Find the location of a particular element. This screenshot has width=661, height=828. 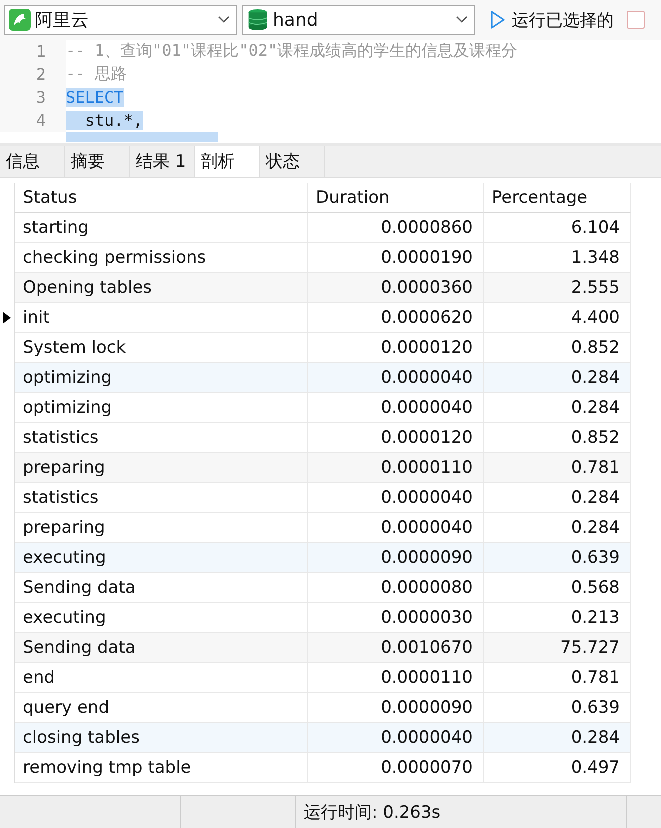

table-cell: init is located at coordinates (161, 318).